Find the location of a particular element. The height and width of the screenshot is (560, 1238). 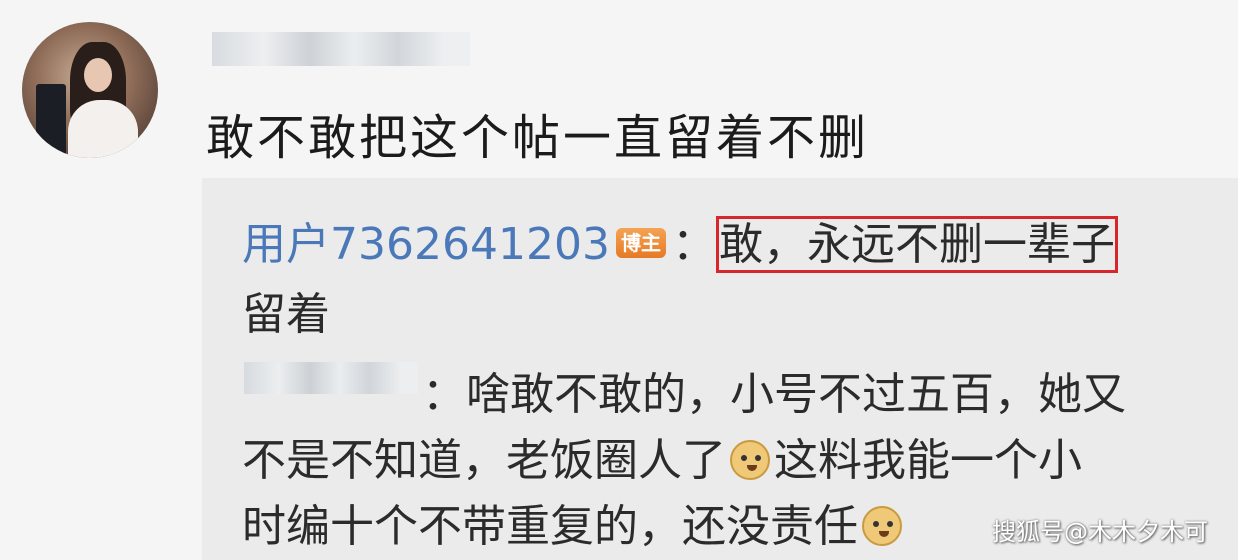

reply-2-text-2b: 这料我能一个小 is located at coordinates (928, 460).